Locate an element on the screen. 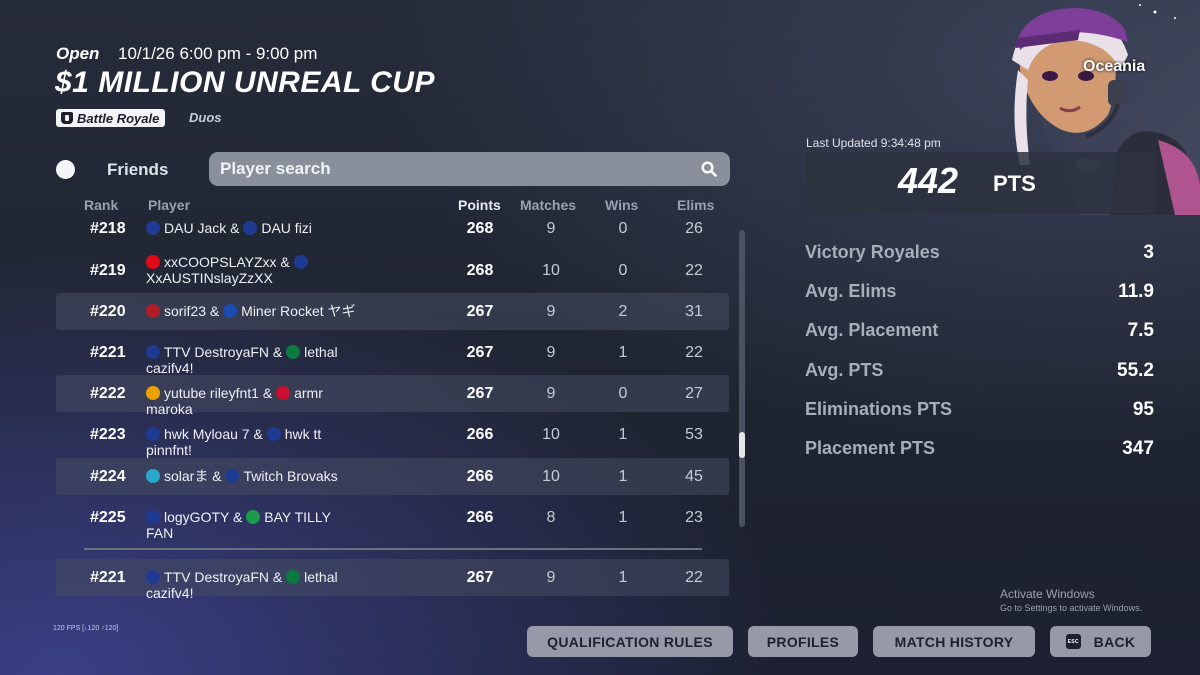 Image resolution: width=1200 pixels, height=675 pixels. player-search is located at coordinates (469, 169).